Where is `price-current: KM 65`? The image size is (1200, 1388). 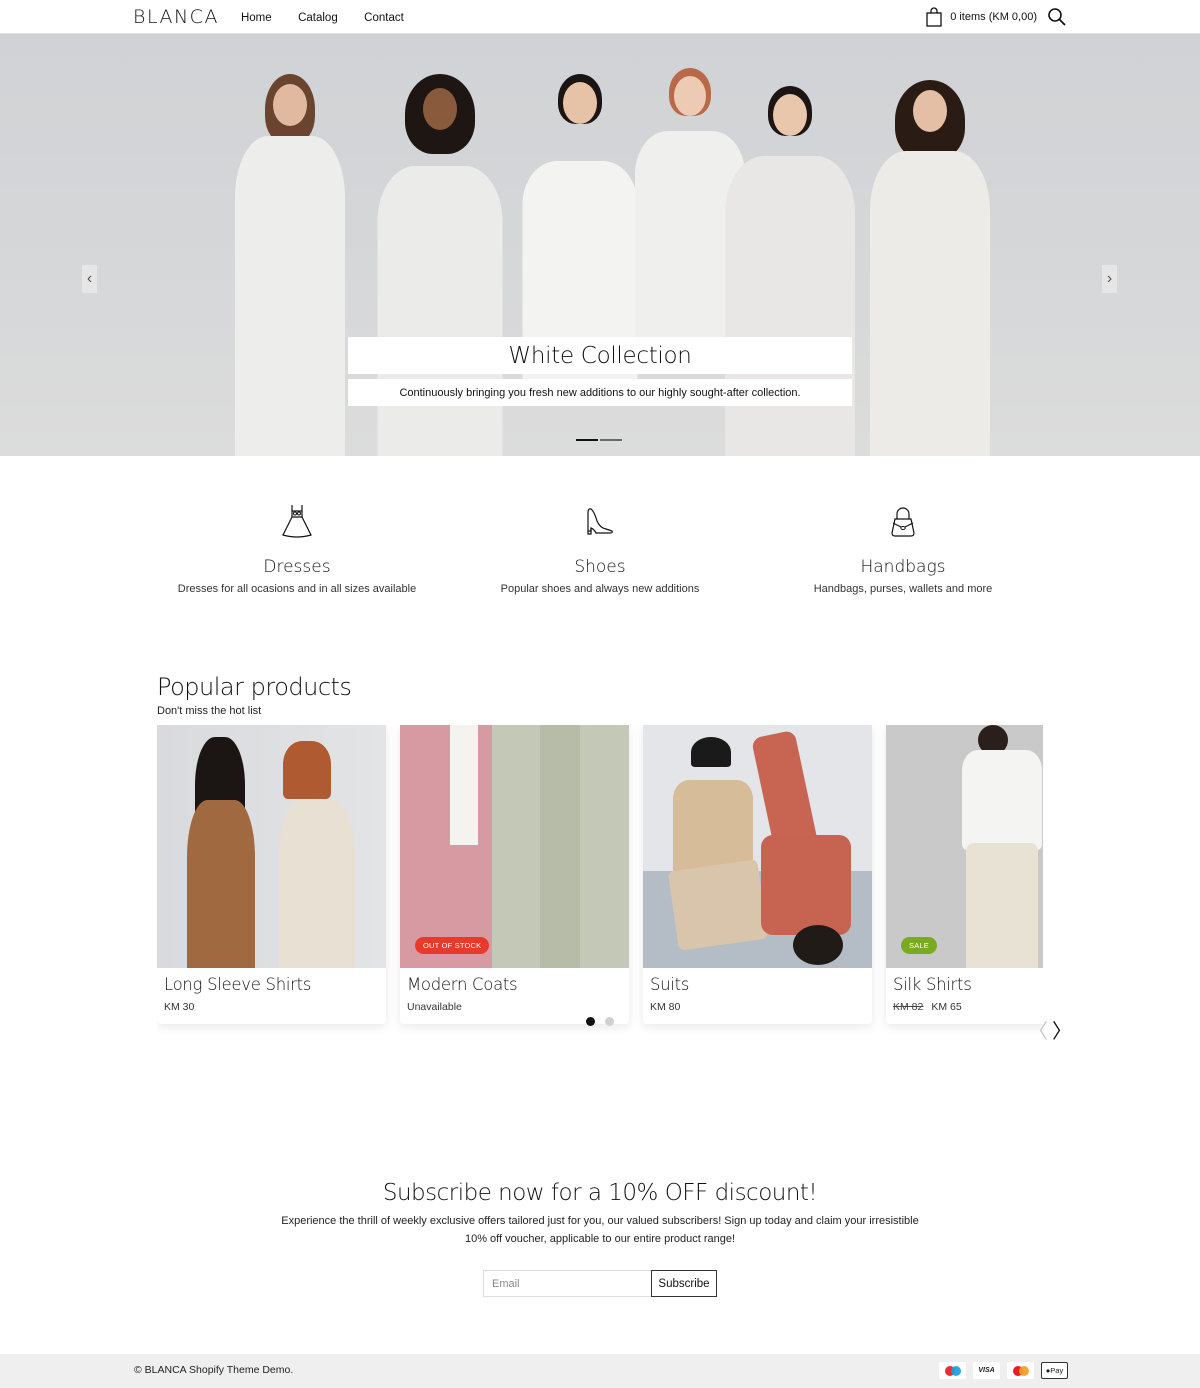
price-current: KM 65 is located at coordinates (946, 1007).